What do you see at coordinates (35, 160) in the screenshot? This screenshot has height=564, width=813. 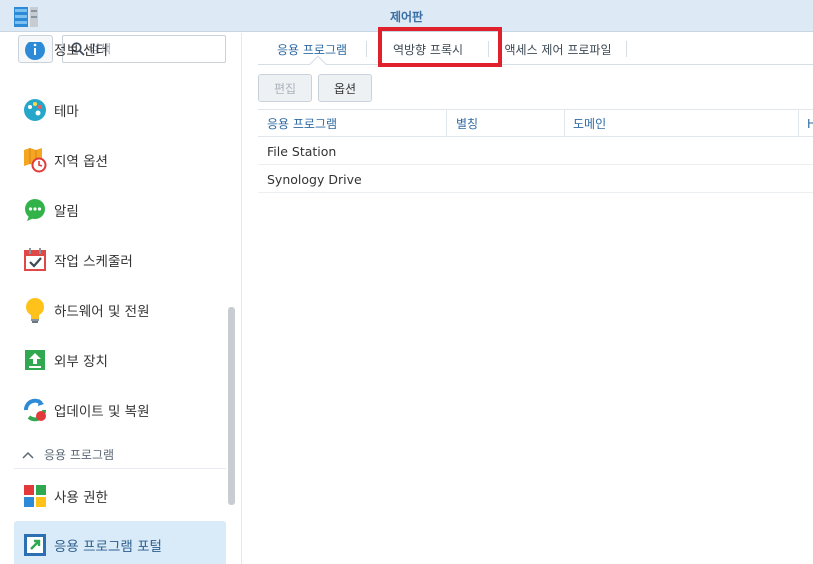 I see `map-clock-icon` at bounding box center [35, 160].